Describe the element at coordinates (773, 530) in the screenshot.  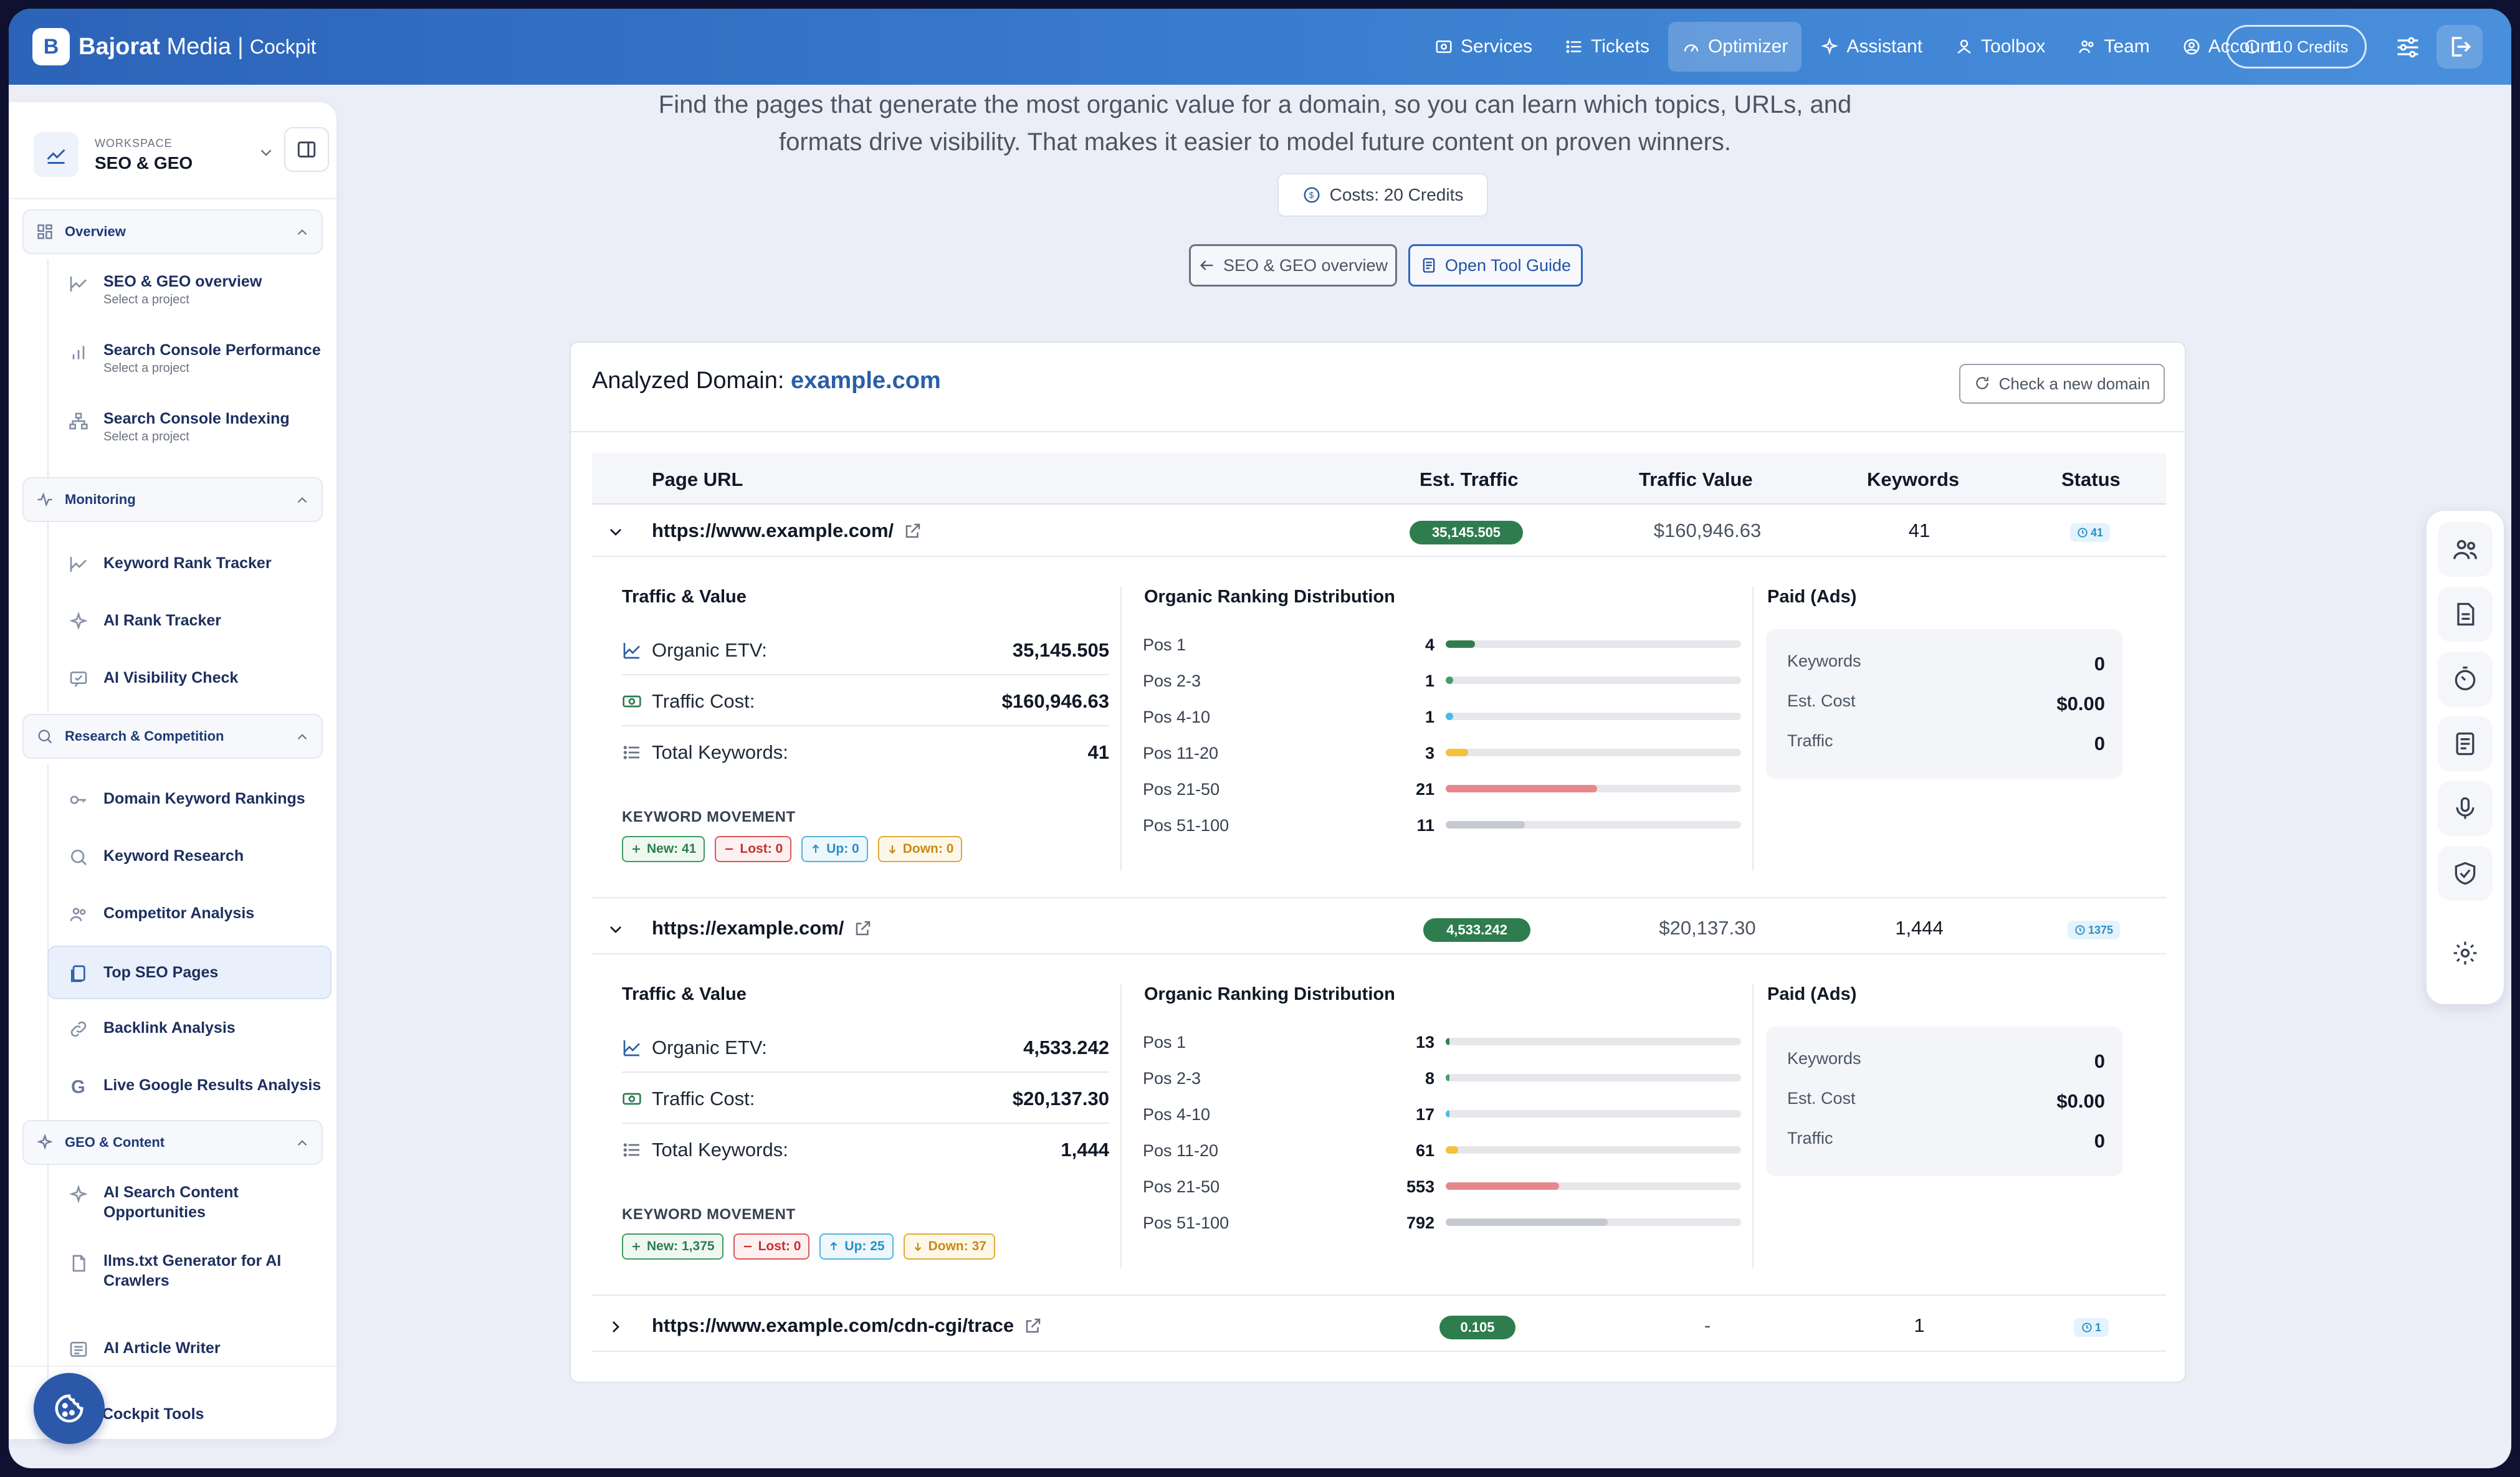
I see `page-url: https://www.example.com/` at that location.